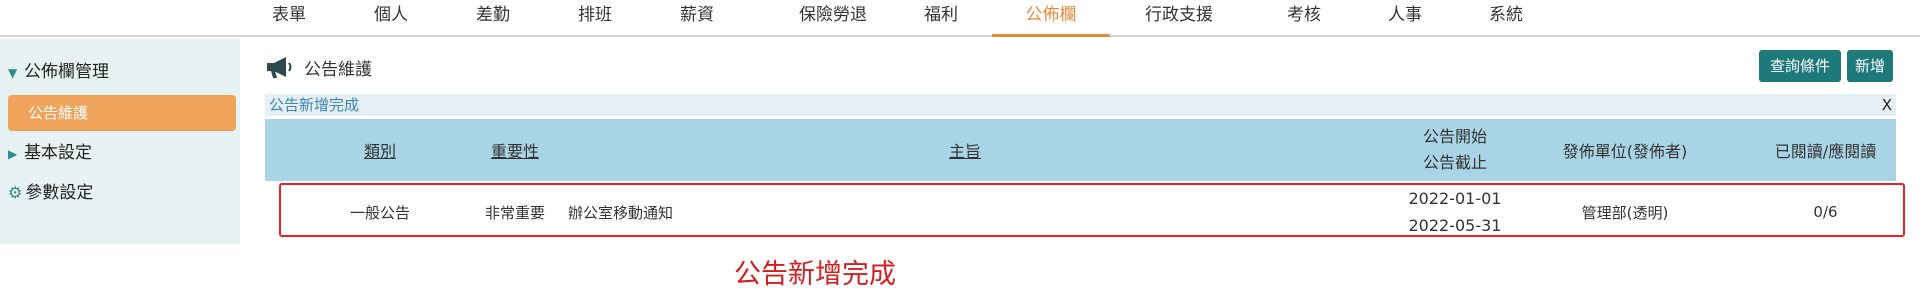 Image resolution: width=1920 pixels, height=306 pixels. I want to click on nav-item-forms: 表單, so click(289, 18).